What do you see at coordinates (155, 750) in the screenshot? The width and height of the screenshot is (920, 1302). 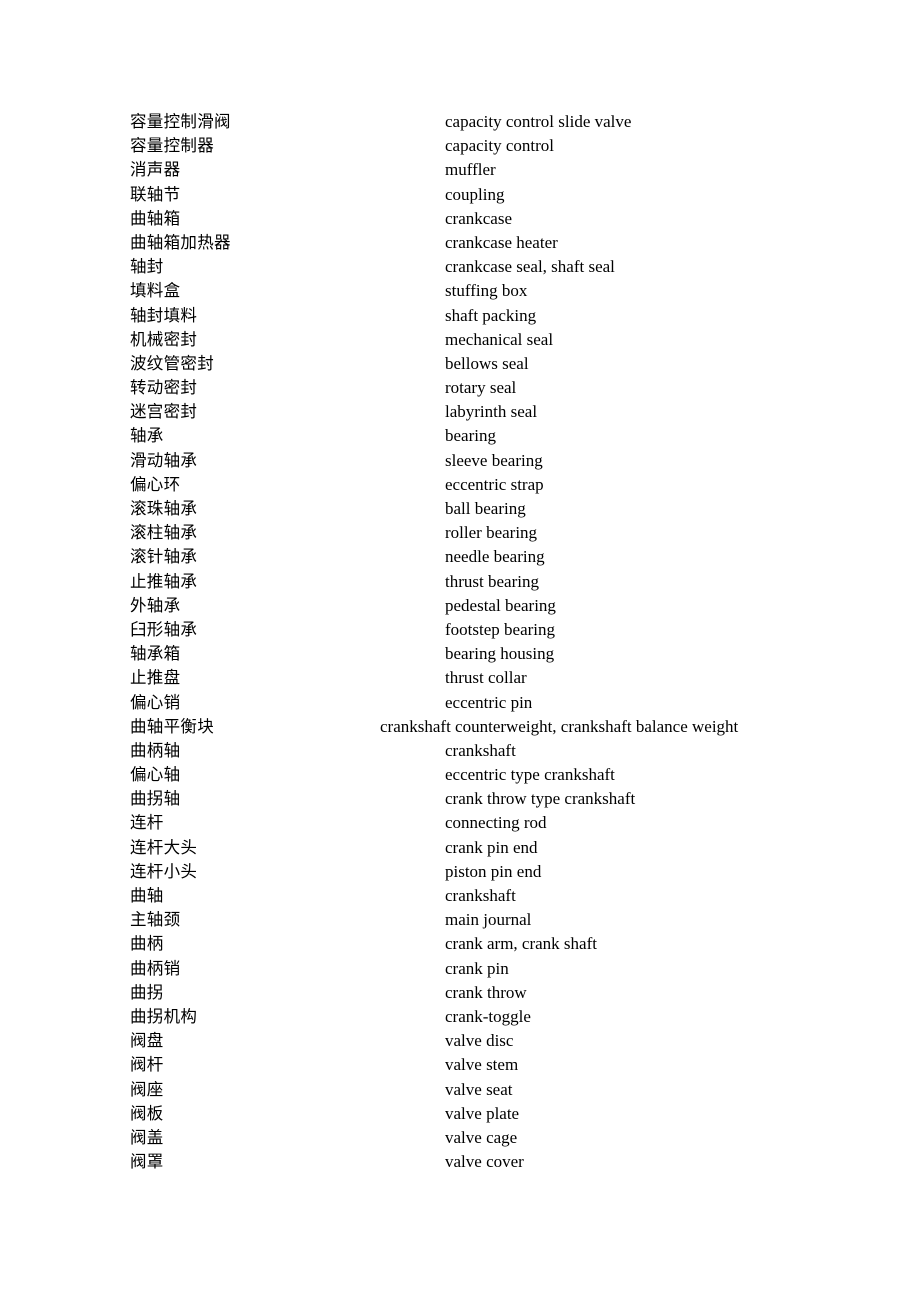 I see `glossary-term-chinese: 曲柄轴` at bounding box center [155, 750].